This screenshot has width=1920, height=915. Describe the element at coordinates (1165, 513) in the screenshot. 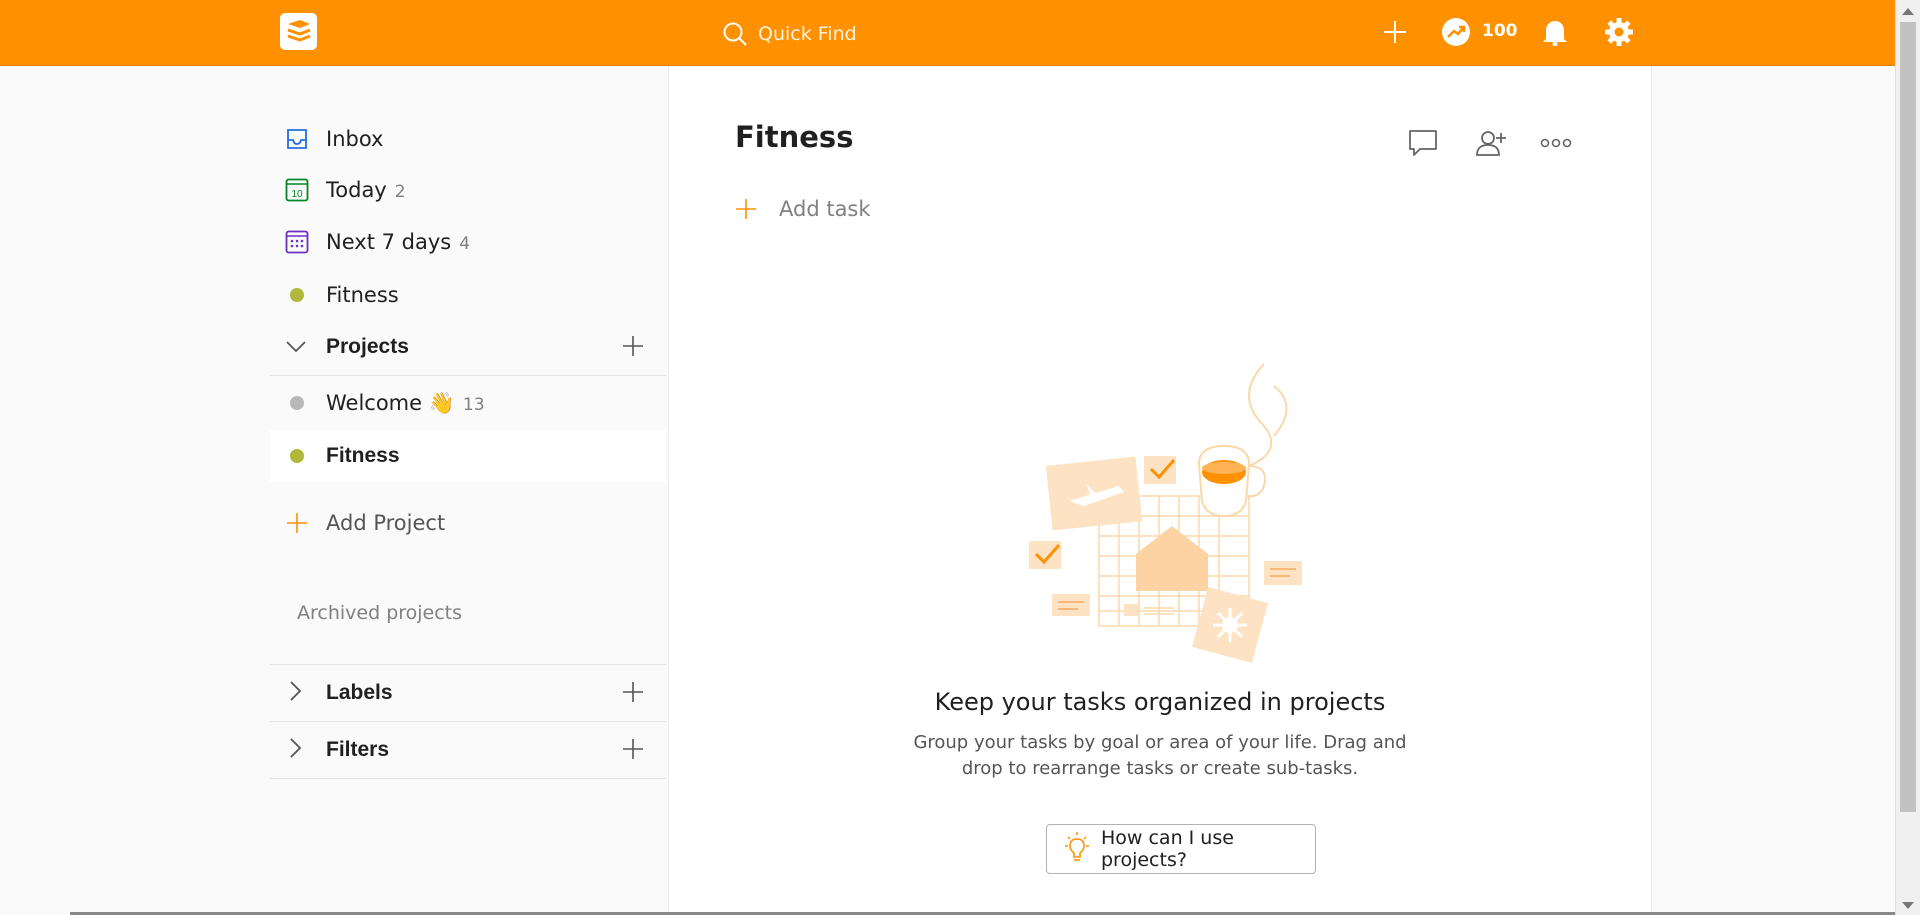

I see `empty-state-illustration` at that location.